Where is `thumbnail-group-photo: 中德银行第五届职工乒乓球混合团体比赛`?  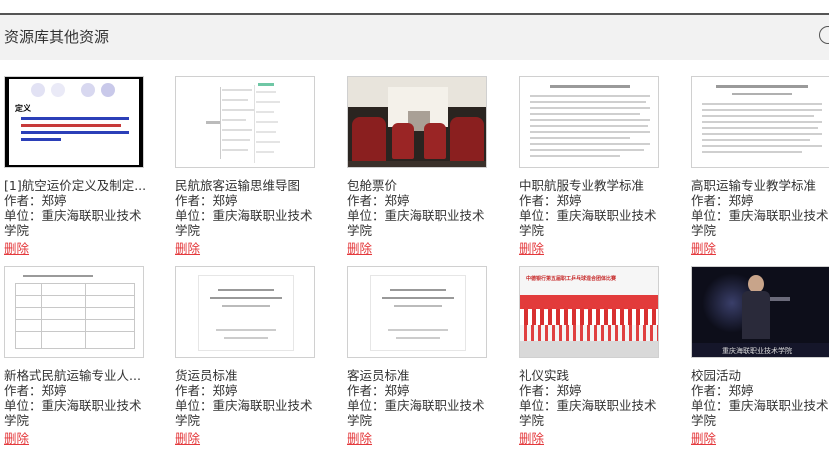 thumbnail-group-photo: 中德银行第五届职工乒乓球混合团体比赛 is located at coordinates (589, 312).